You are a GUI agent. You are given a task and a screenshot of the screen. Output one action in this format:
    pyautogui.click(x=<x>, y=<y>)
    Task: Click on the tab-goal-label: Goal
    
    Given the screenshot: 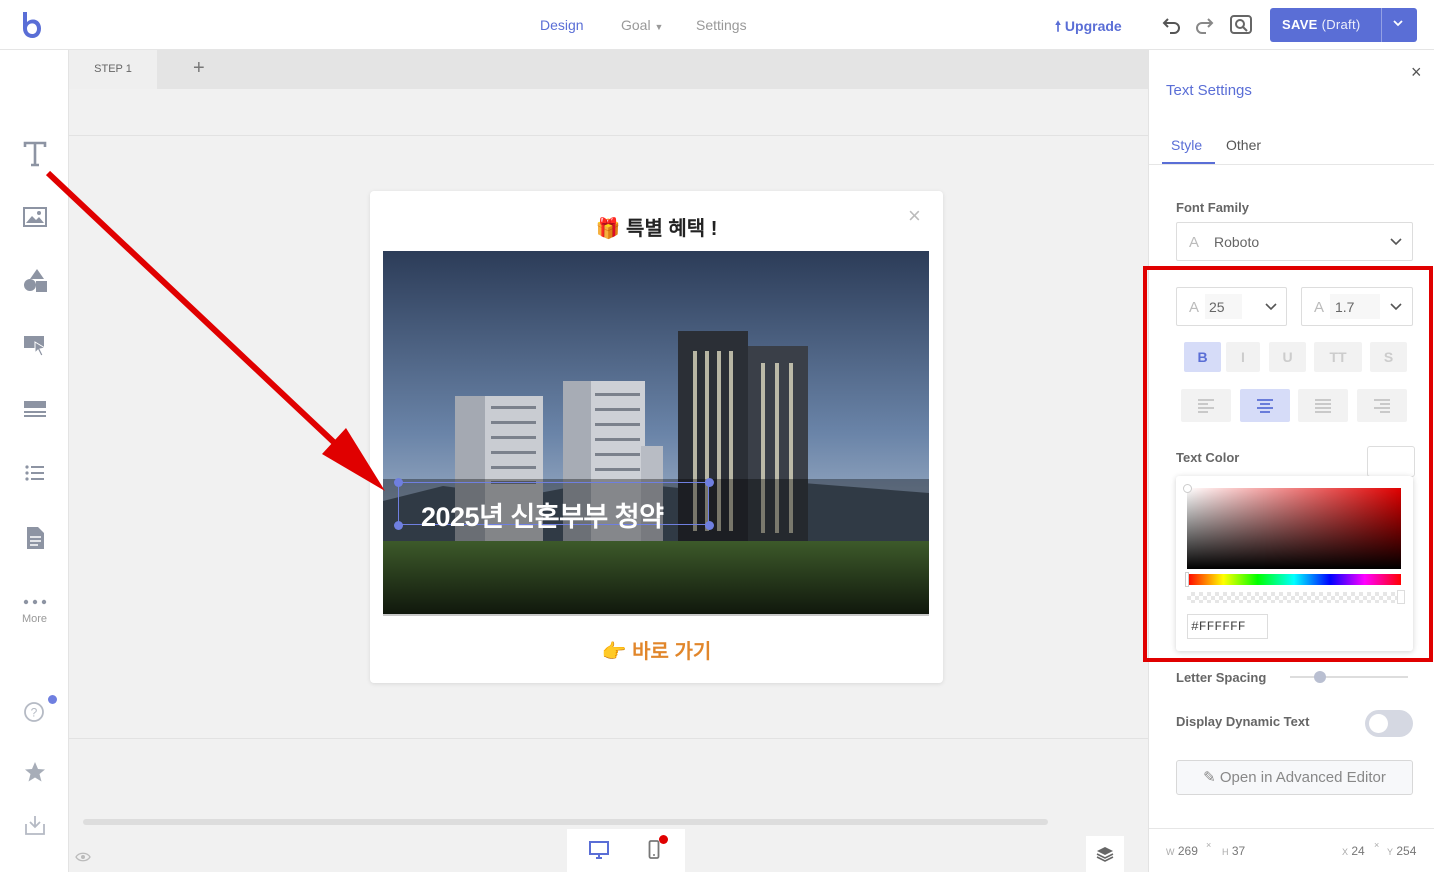 What is the action you would take?
    pyautogui.click(x=636, y=25)
    